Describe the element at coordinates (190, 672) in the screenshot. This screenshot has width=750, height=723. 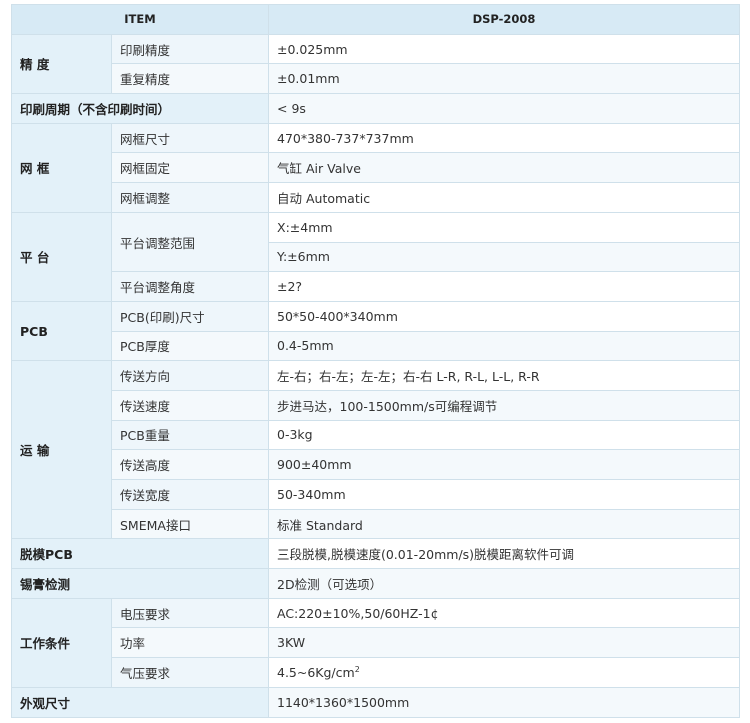
I see `row-label: 气压要求` at that location.